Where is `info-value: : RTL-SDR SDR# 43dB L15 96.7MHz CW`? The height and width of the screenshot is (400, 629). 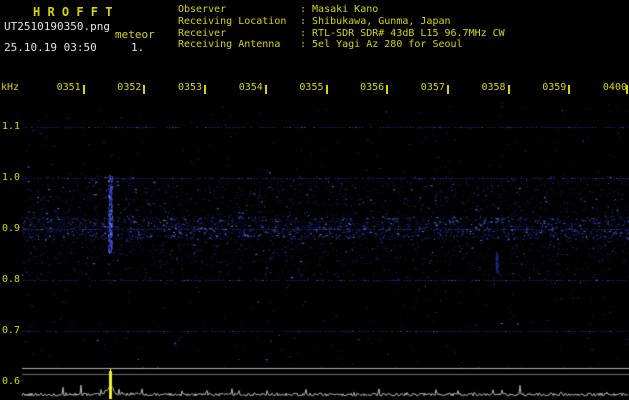
info-value: : RTL-SDR SDR# 43dB L15 96.7MHz CW is located at coordinates (402, 33).